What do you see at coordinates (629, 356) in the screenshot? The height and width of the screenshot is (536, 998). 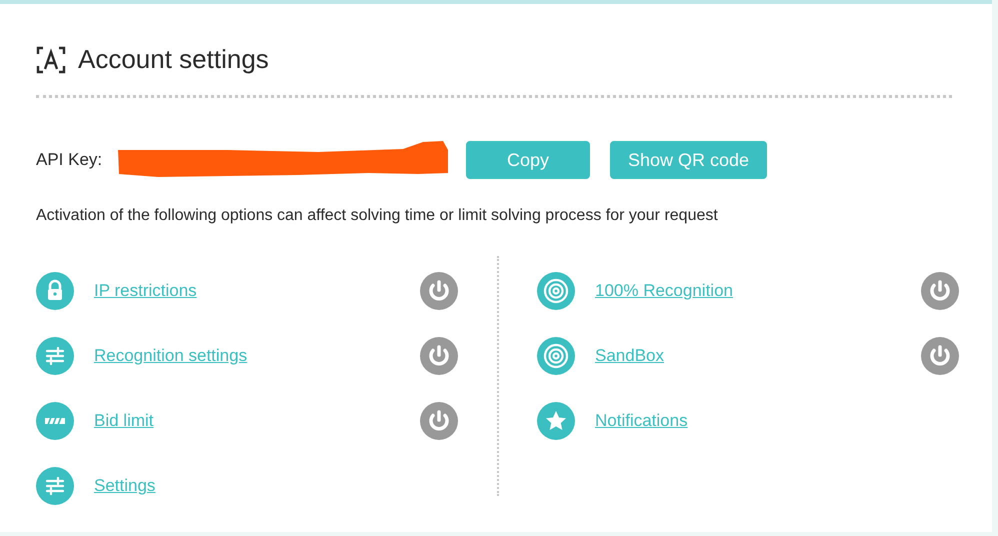 I see `option-link: SandBox` at bounding box center [629, 356].